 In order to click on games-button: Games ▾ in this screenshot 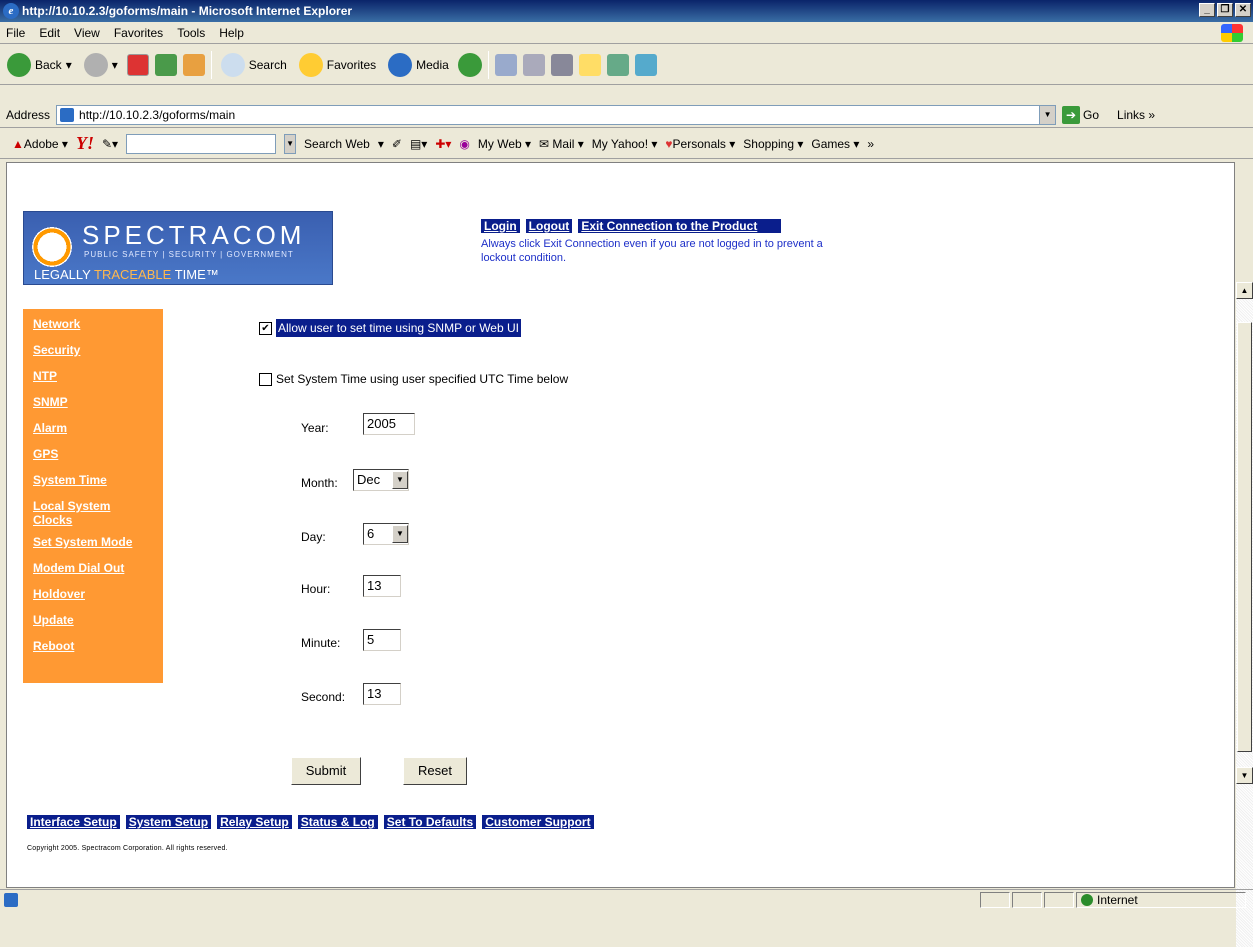, I will do `click(835, 144)`.